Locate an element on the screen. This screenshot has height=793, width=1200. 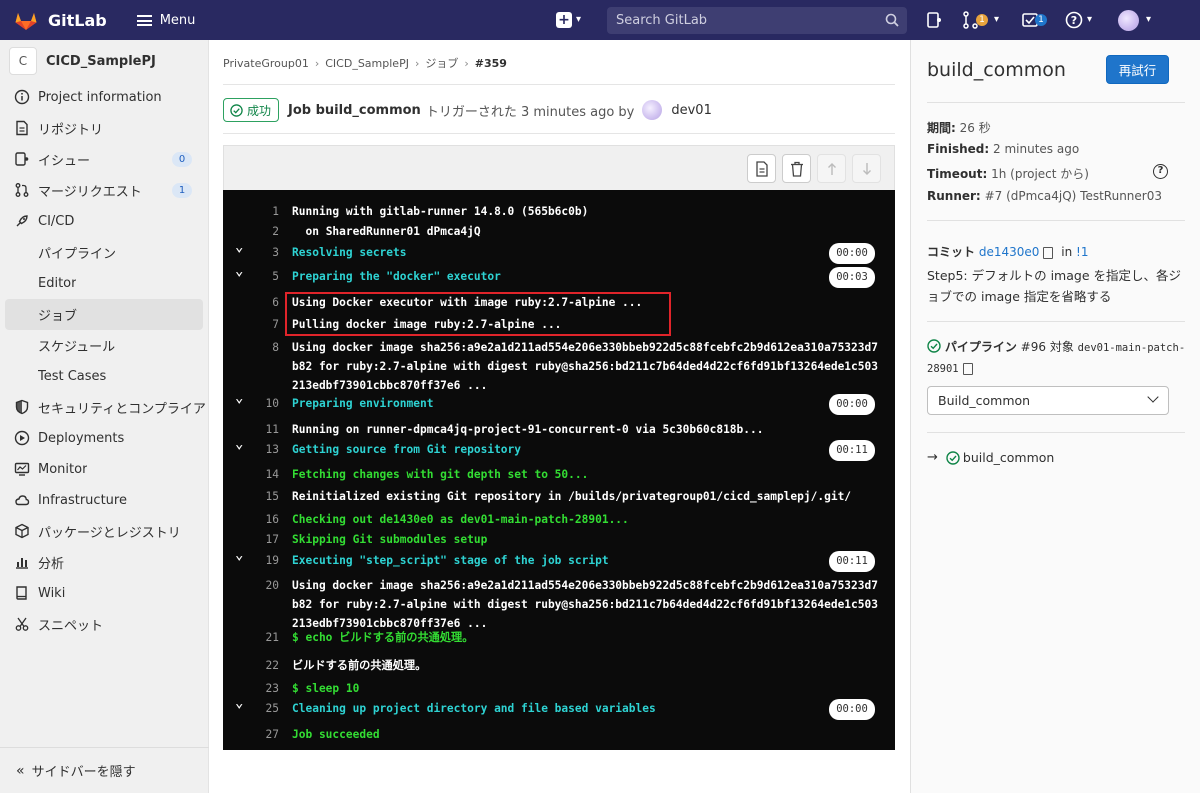
sidebar-item: スニペット is located at coordinates (104, 624).